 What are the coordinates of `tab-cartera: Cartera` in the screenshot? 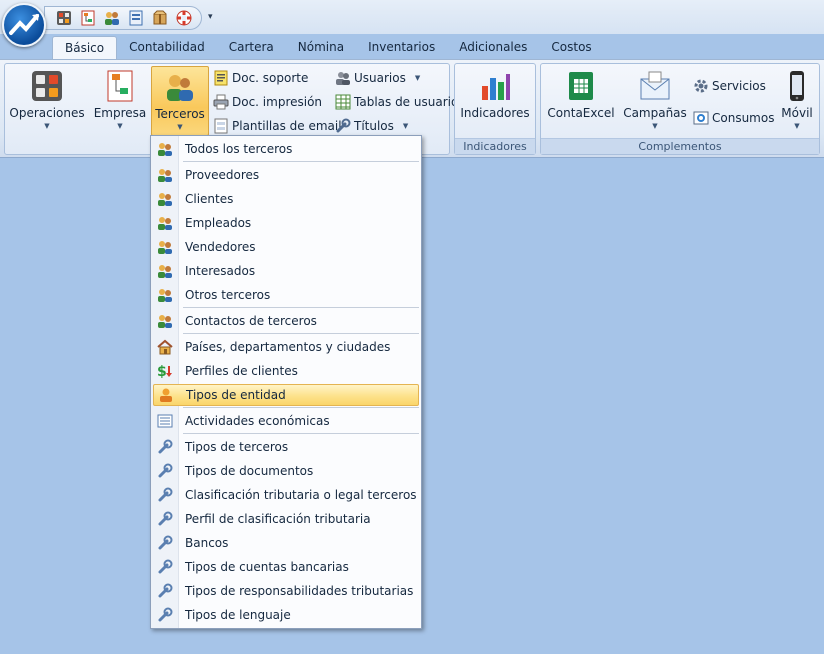 It's located at (251, 48).